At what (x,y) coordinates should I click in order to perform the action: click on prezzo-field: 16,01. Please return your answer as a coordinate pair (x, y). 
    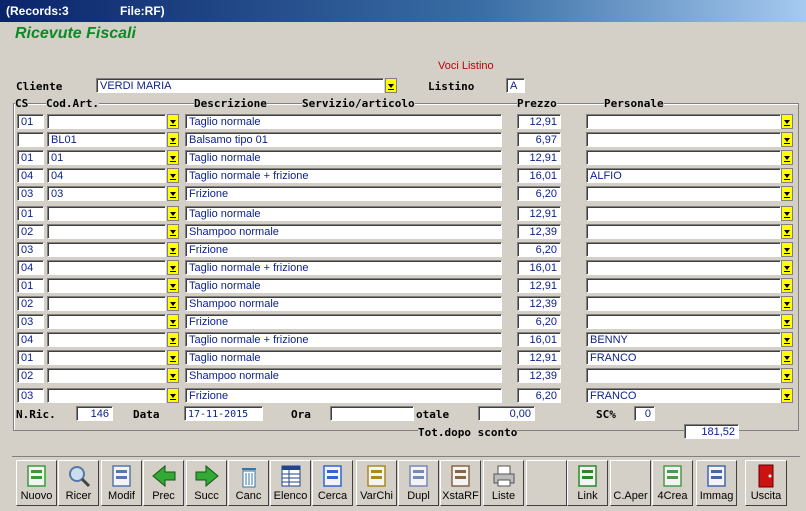
    Looking at the image, I should click on (539, 175).